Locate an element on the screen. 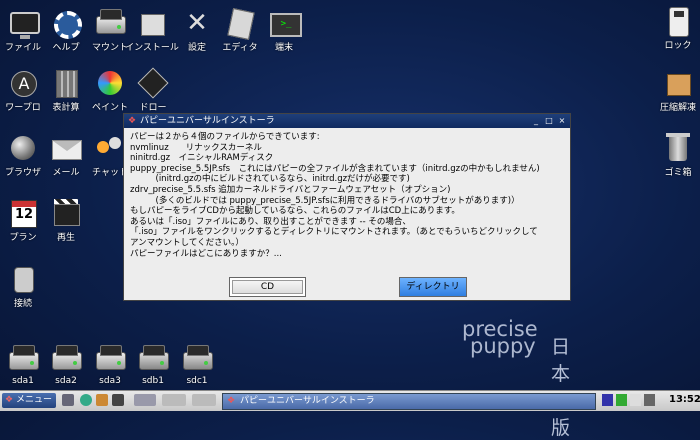 This screenshot has height=440, width=700. terminal-label: 端末 is located at coordinates (283, 48).